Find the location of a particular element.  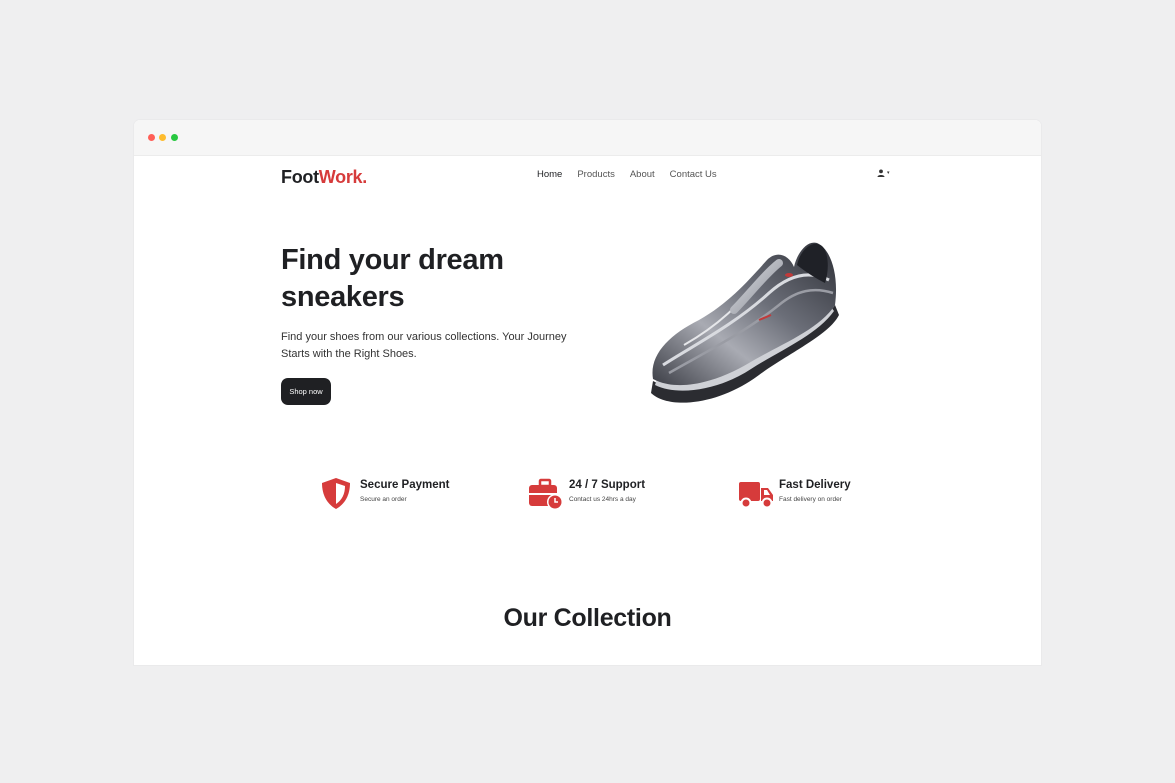

sneaker-image is located at coordinates (745, 322).